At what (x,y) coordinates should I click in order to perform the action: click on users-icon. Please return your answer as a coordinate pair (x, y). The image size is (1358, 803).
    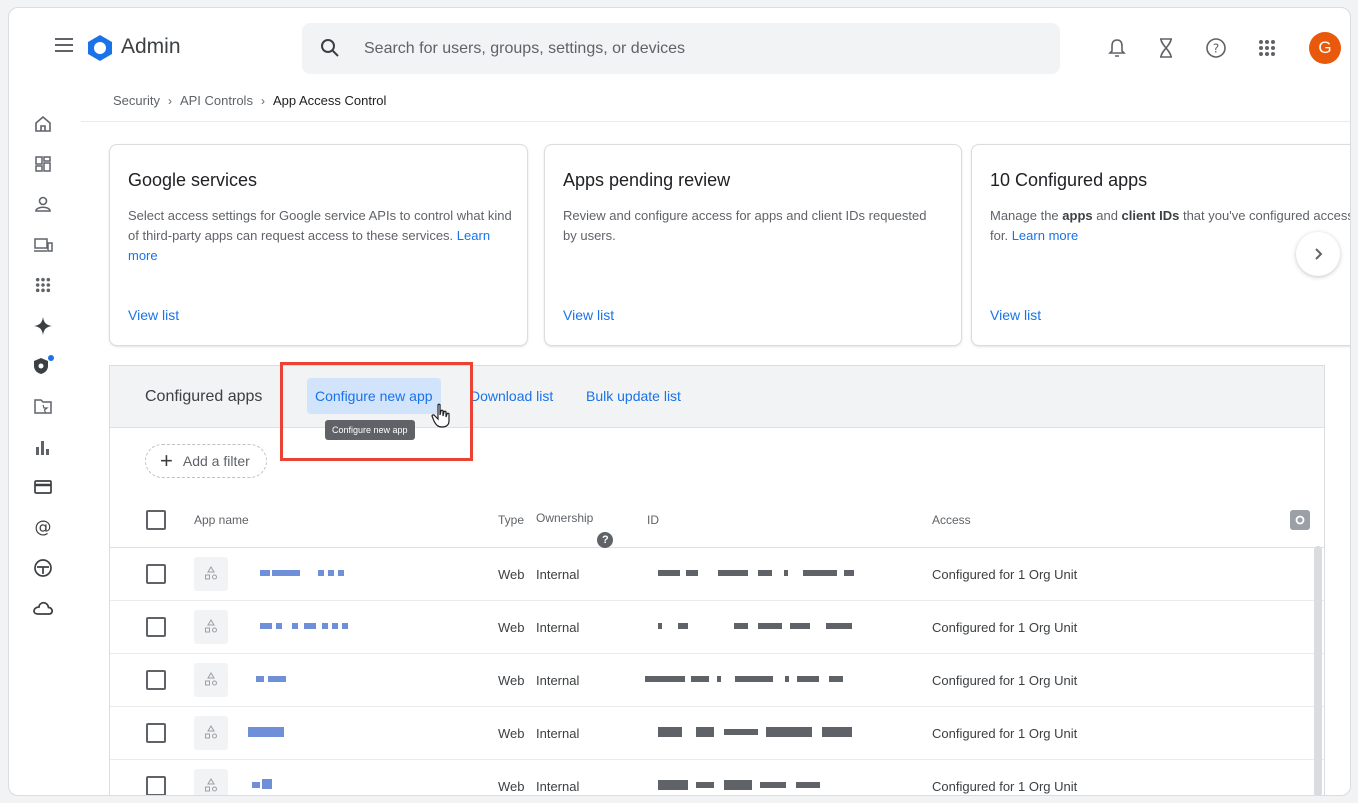
    Looking at the image, I should click on (43, 204).